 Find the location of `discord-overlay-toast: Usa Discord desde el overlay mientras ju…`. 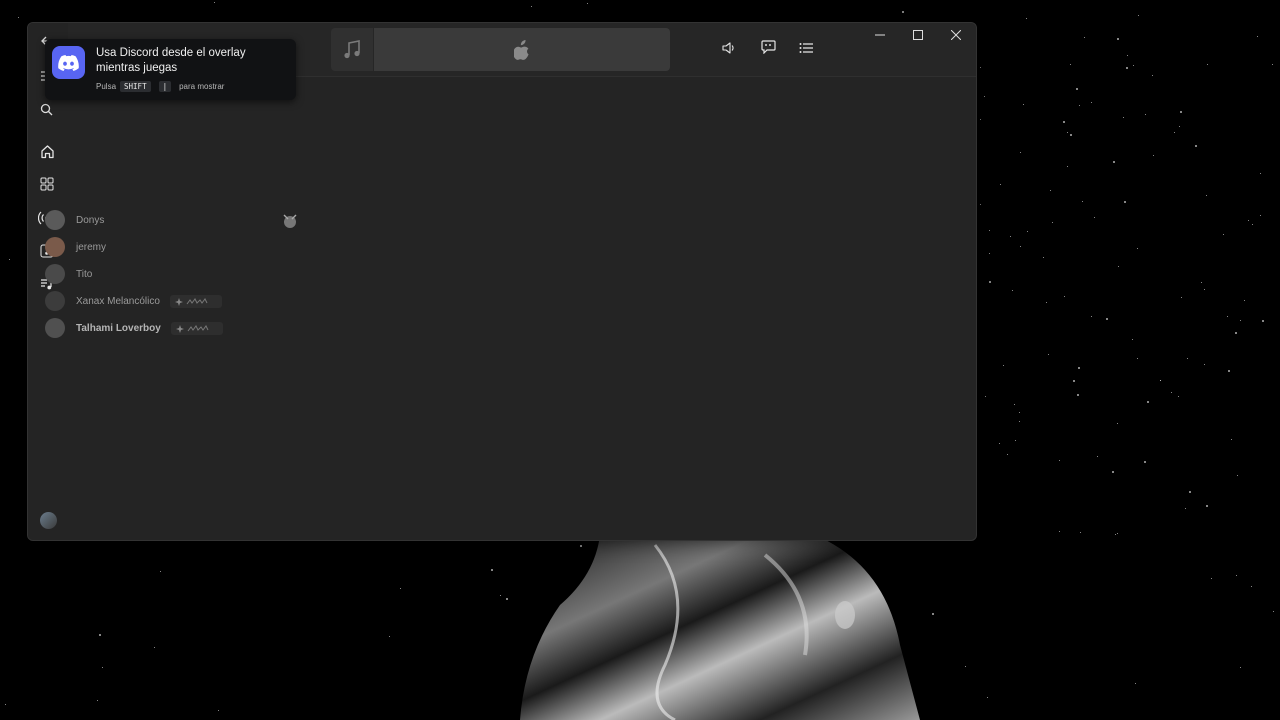

discord-overlay-toast: Usa Discord desde el overlay mientras ju… is located at coordinates (170, 69).